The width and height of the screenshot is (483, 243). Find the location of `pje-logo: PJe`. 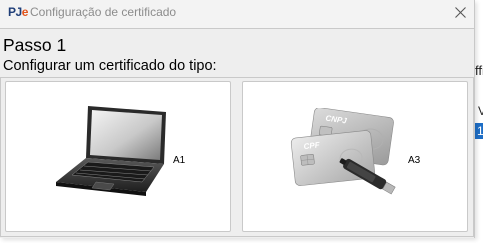

pje-logo: PJe is located at coordinates (18, 12).